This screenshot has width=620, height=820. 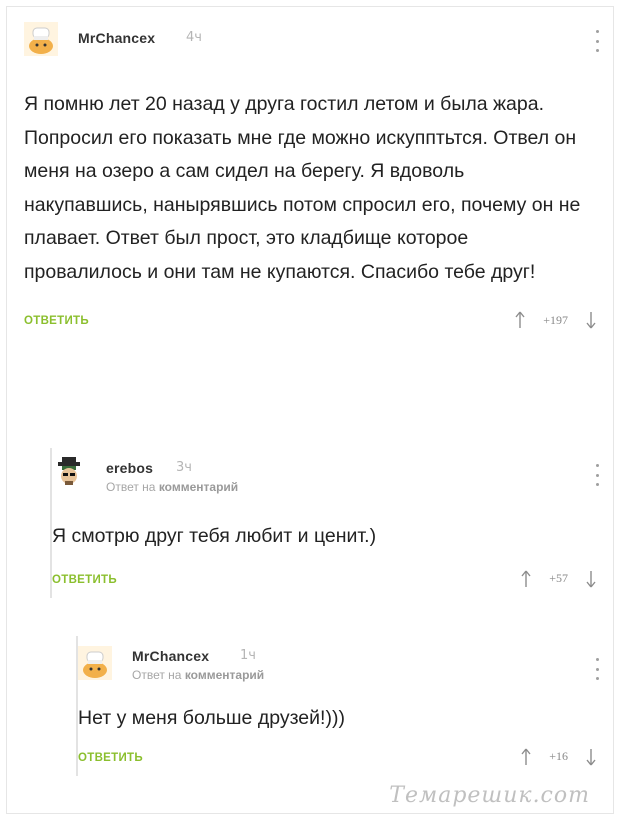 I want to click on comment-actions: ОТВЕТИТЬ +16, so click(x=341, y=761).